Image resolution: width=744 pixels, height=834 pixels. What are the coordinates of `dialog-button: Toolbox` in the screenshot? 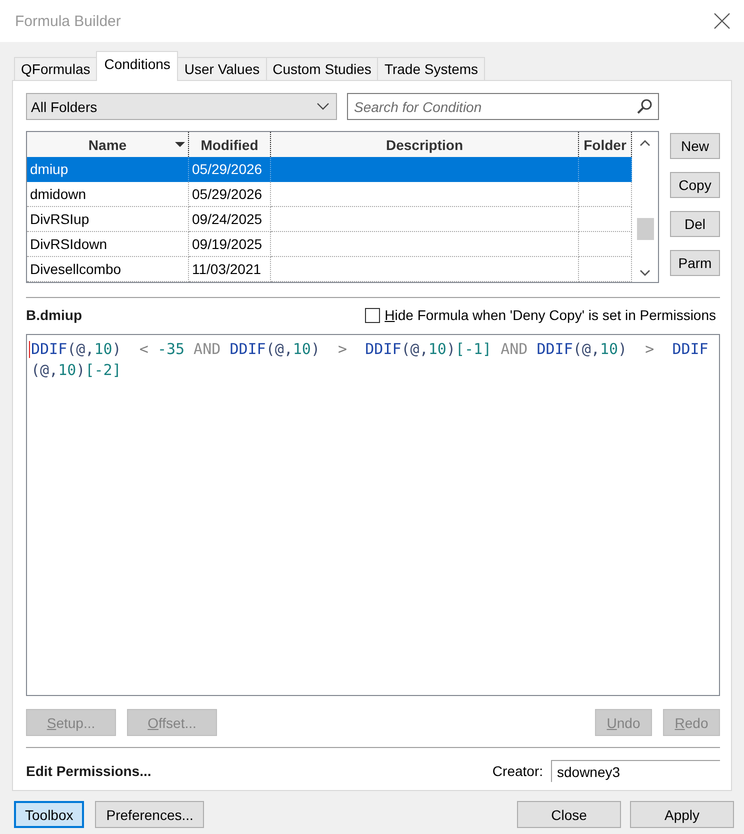 It's located at (49, 814).